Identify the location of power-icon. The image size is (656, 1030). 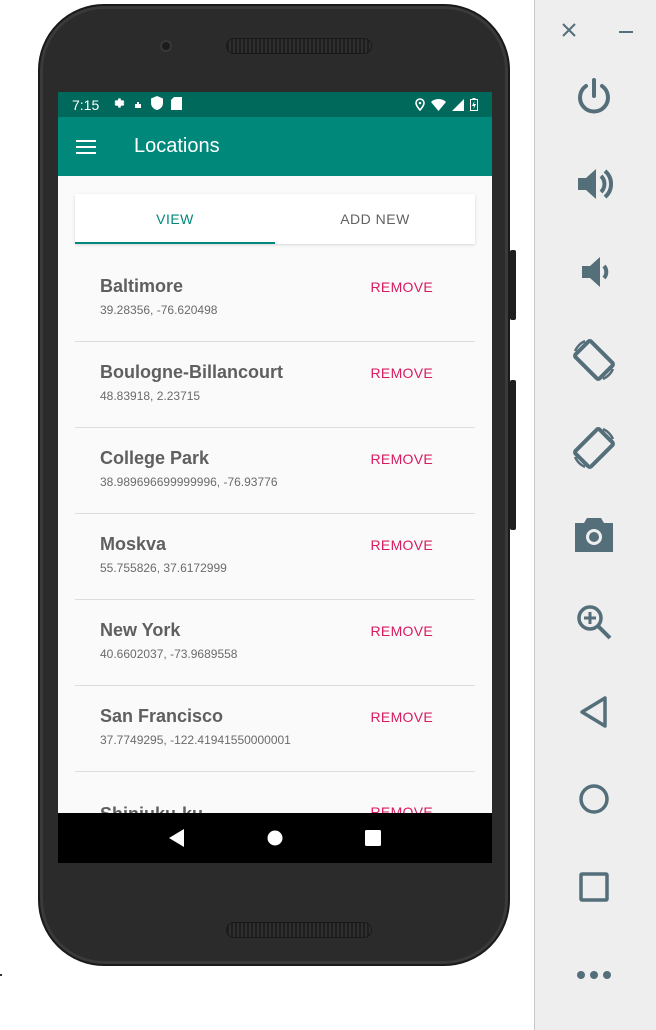
(594, 96).